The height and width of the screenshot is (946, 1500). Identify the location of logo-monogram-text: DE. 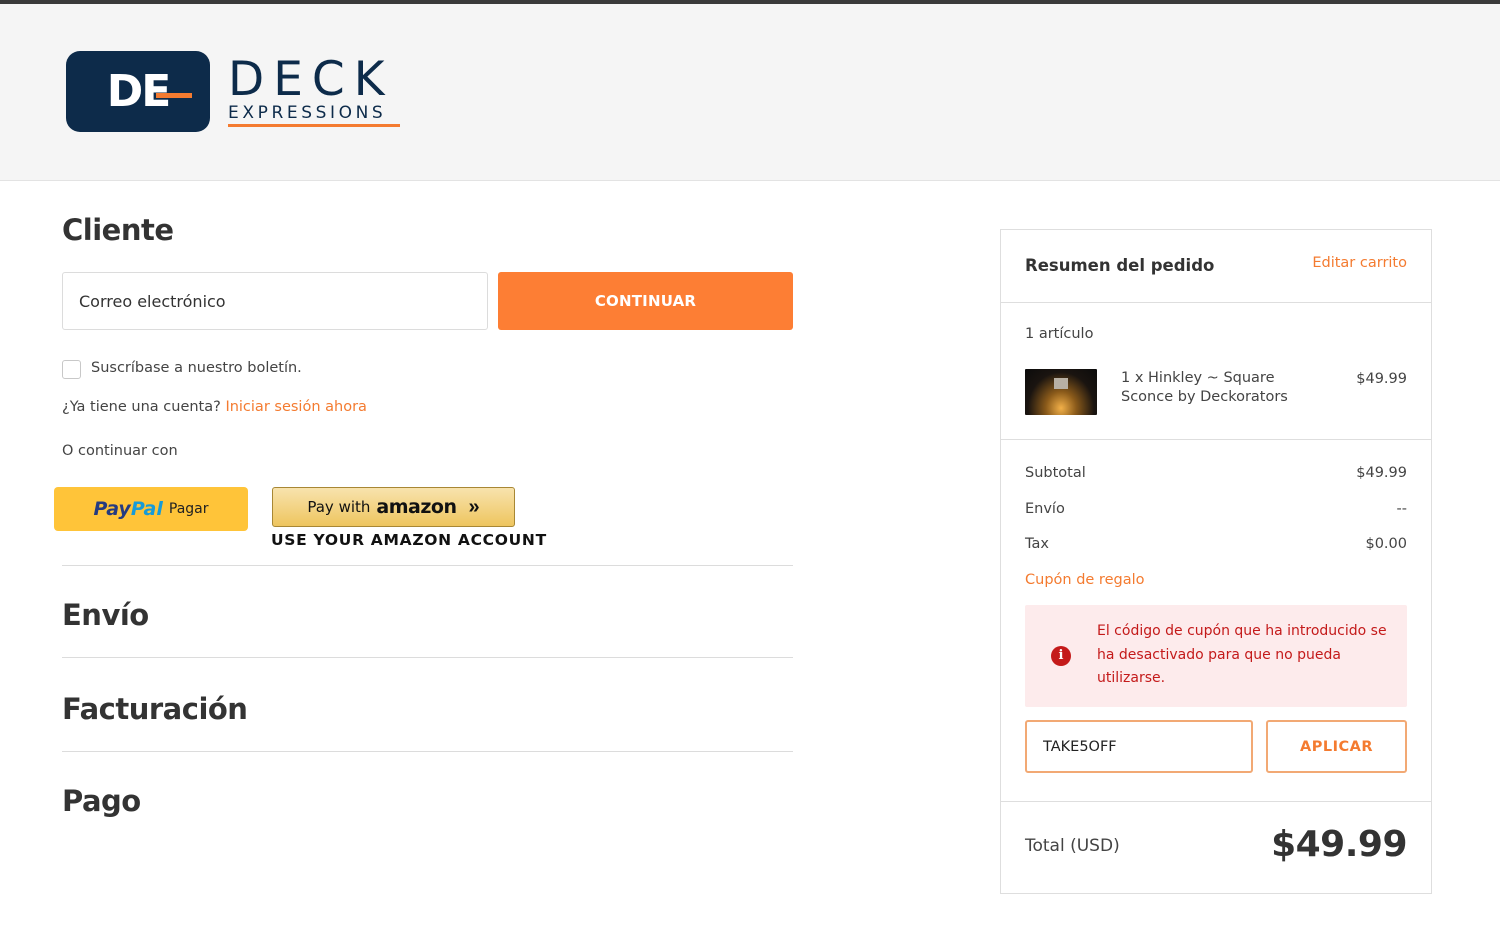
(139, 91).